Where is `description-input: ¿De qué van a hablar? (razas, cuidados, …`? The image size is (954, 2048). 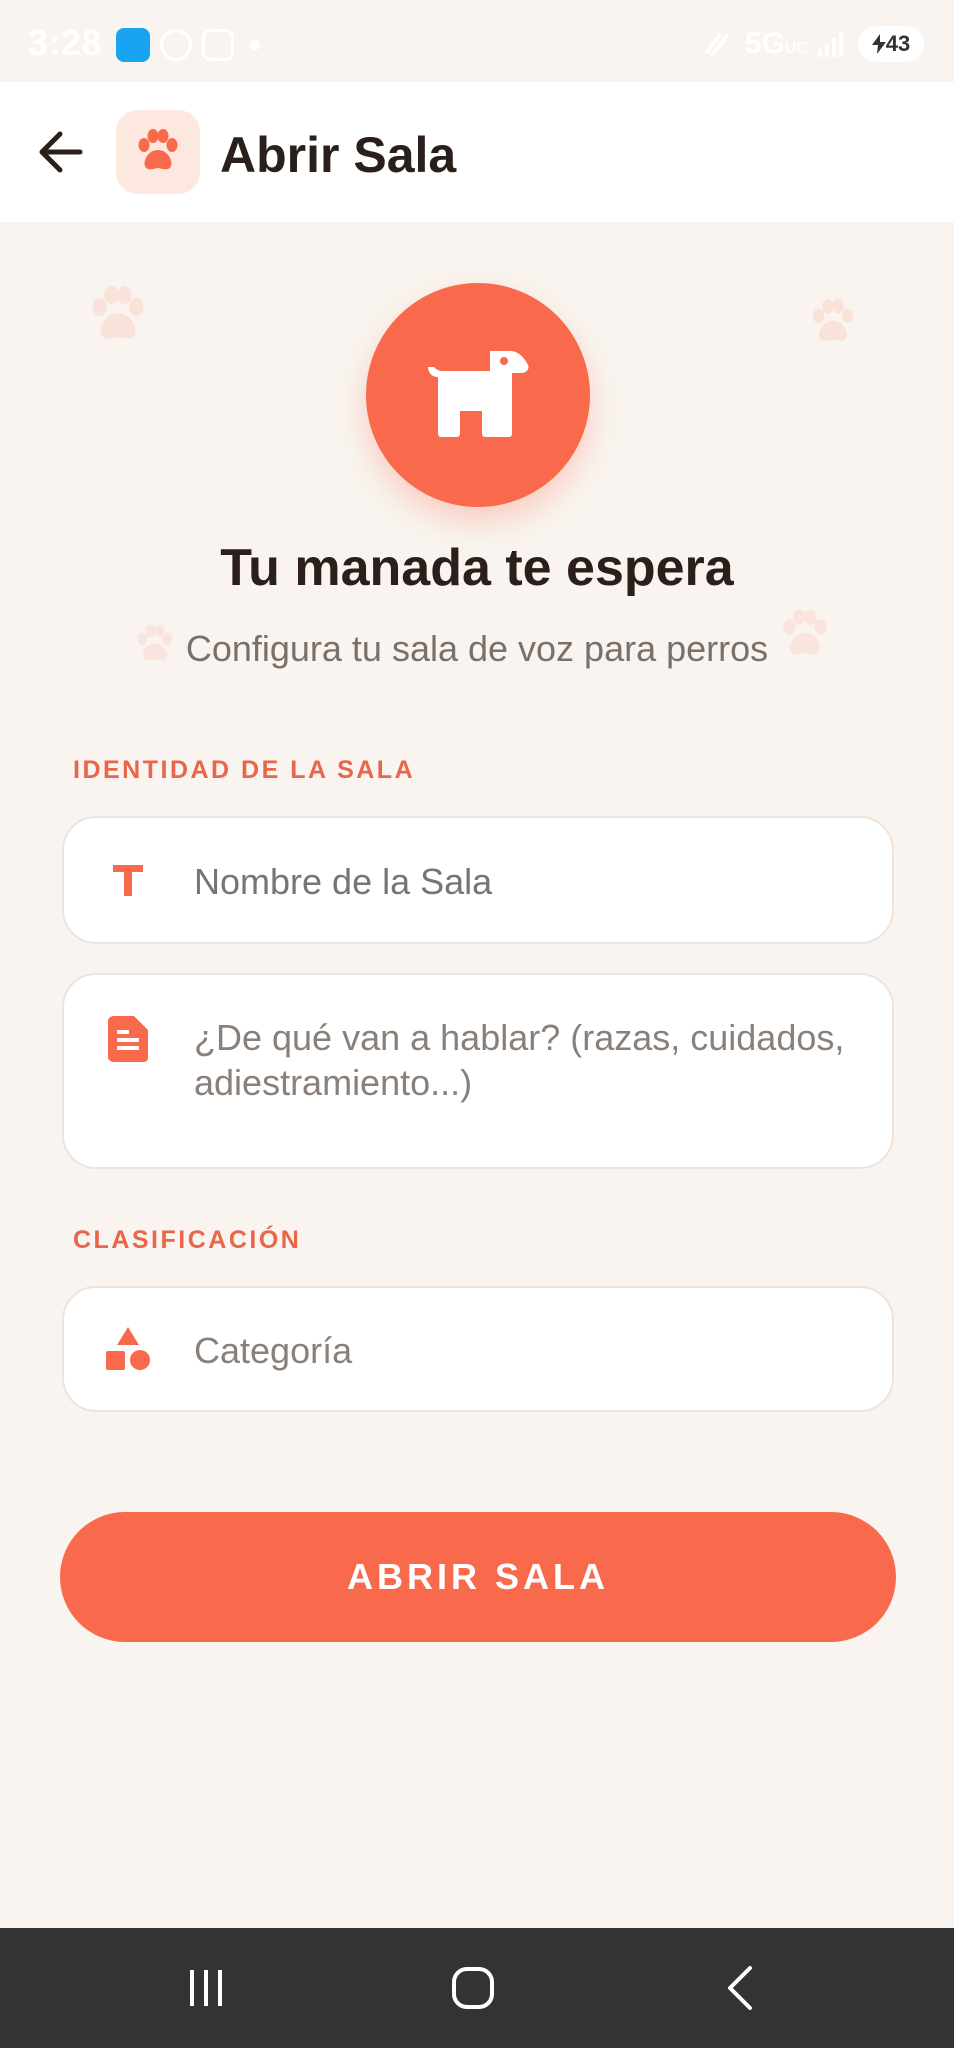
description-input: ¿De qué van a hablar? (razas, cuidados, … is located at coordinates (523, 1060).